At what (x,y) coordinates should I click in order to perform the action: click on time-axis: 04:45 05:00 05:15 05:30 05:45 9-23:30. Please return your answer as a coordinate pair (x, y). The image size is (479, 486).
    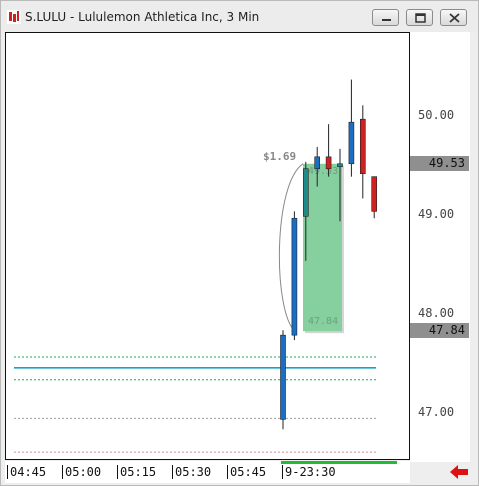
    Looking at the image, I should click on (207, 472).